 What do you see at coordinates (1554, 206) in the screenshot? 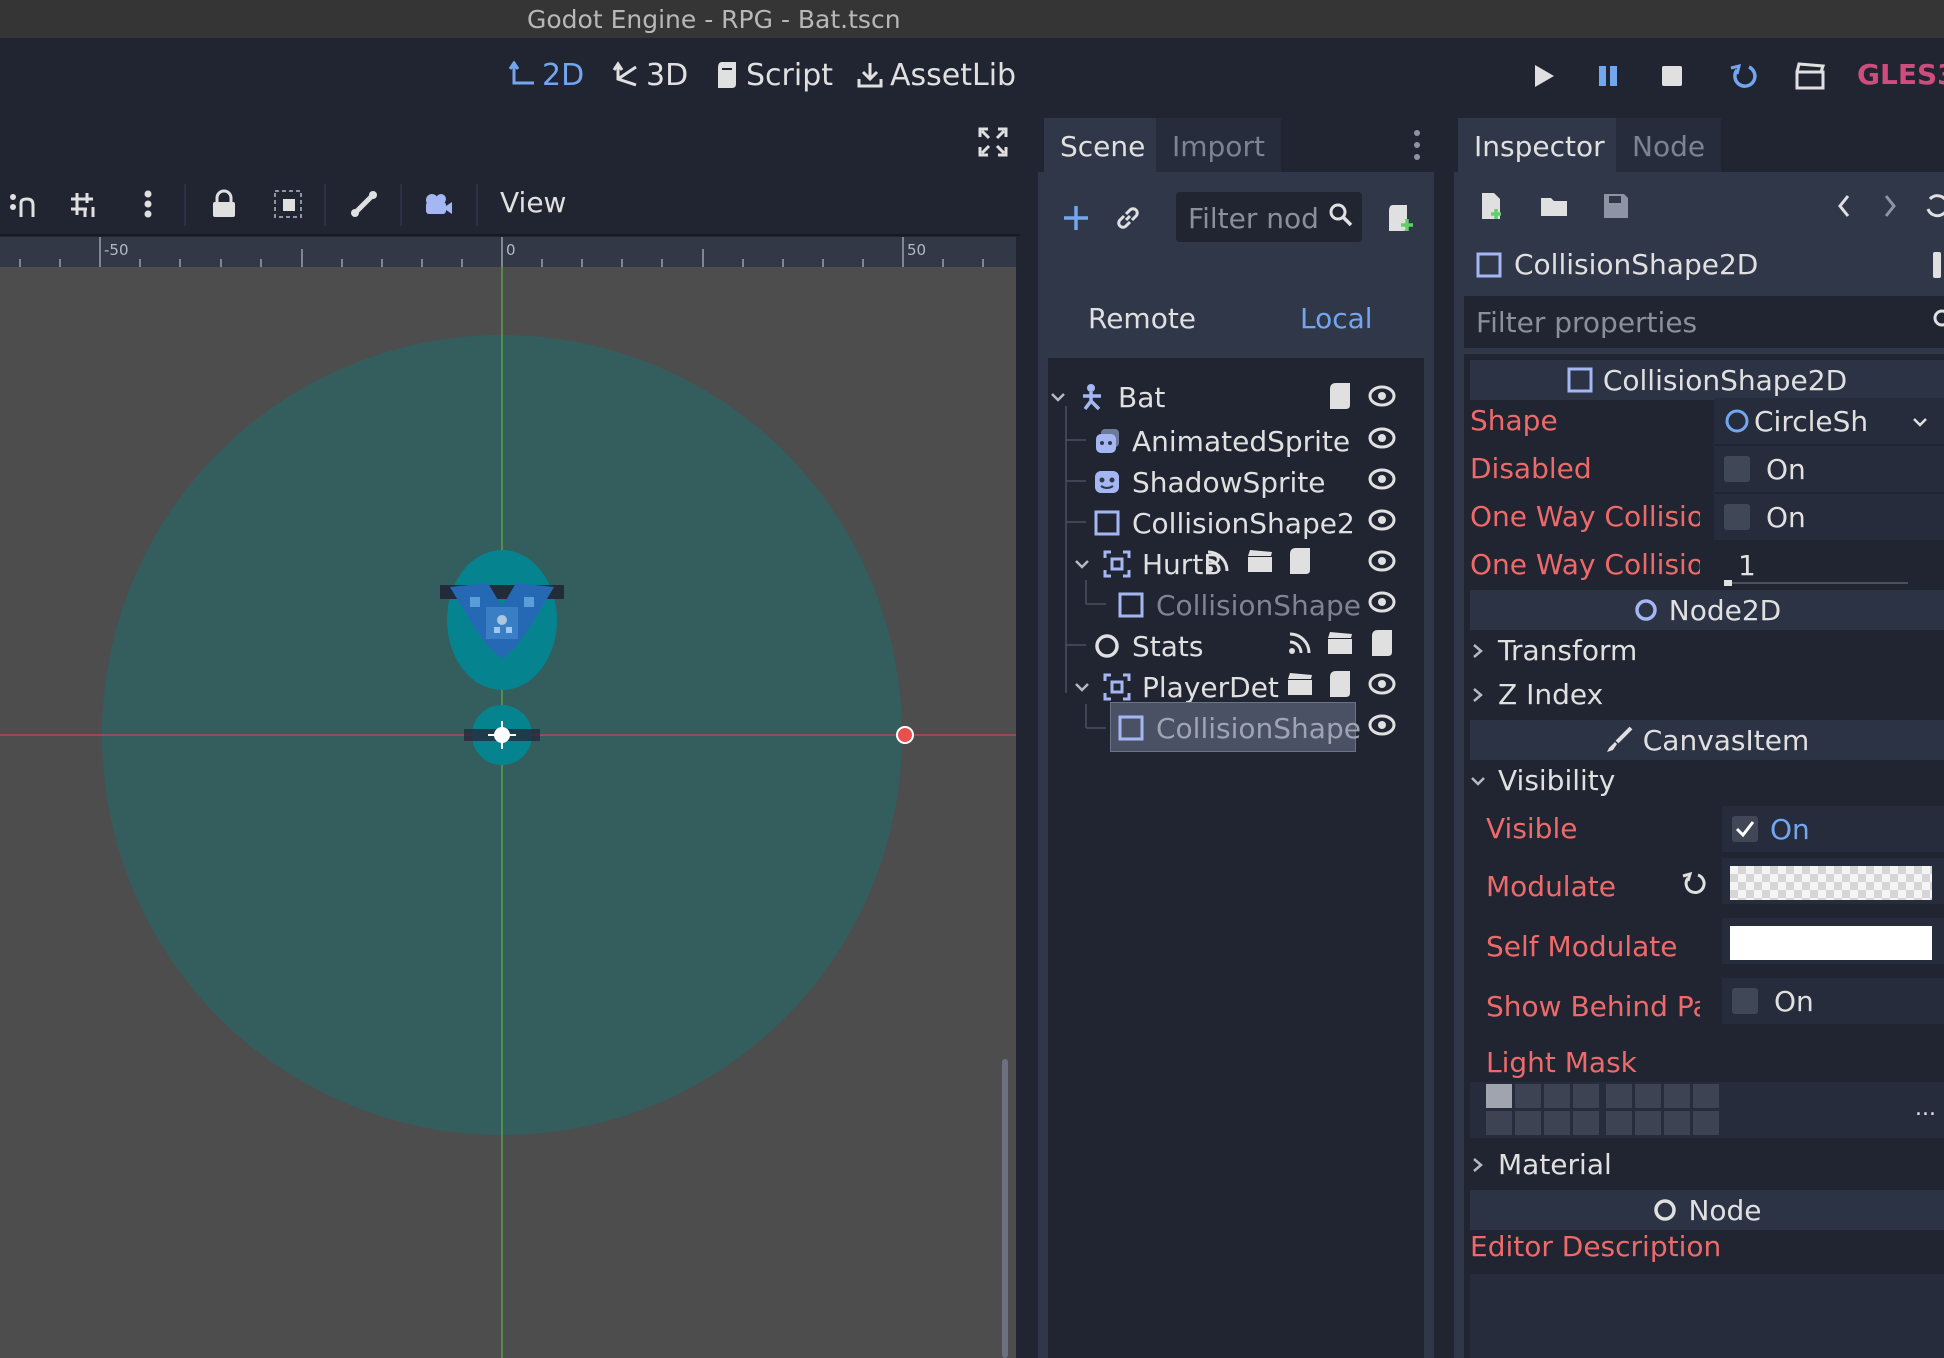
I see `load-resource-button` at bounding box center [1554, 206].